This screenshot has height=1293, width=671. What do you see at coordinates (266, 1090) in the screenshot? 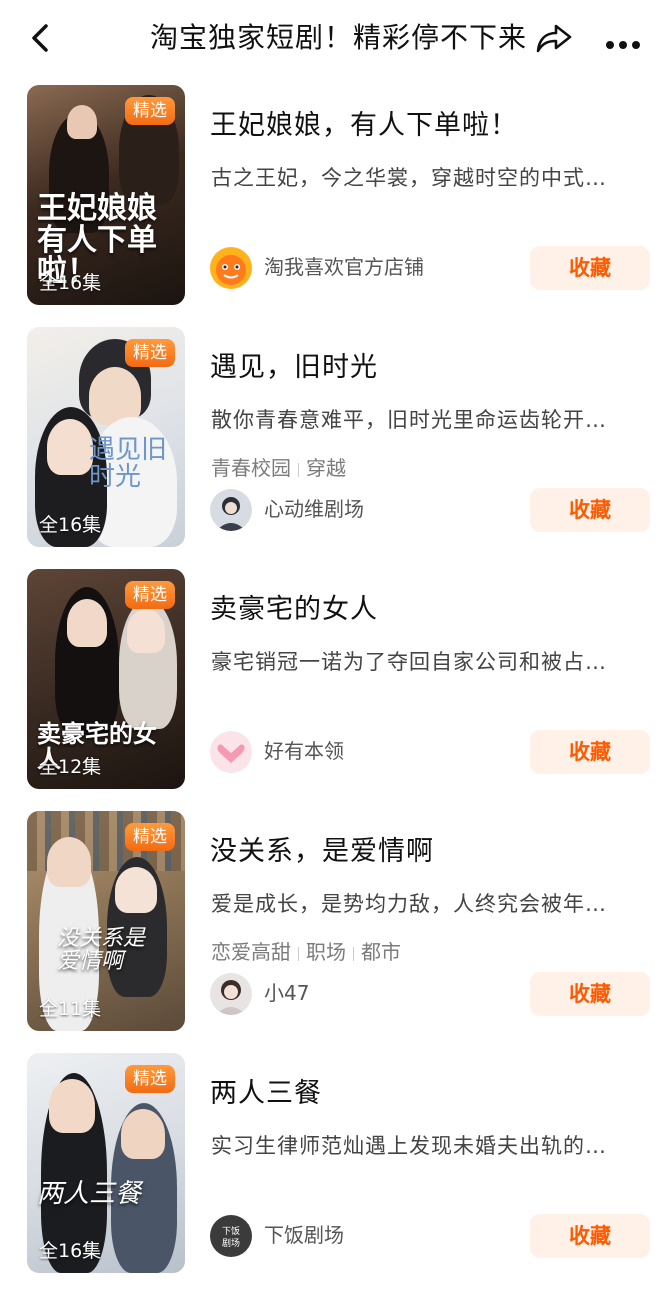
I see `drama-title: 两人三餐` at bounding box center [266, 1090].